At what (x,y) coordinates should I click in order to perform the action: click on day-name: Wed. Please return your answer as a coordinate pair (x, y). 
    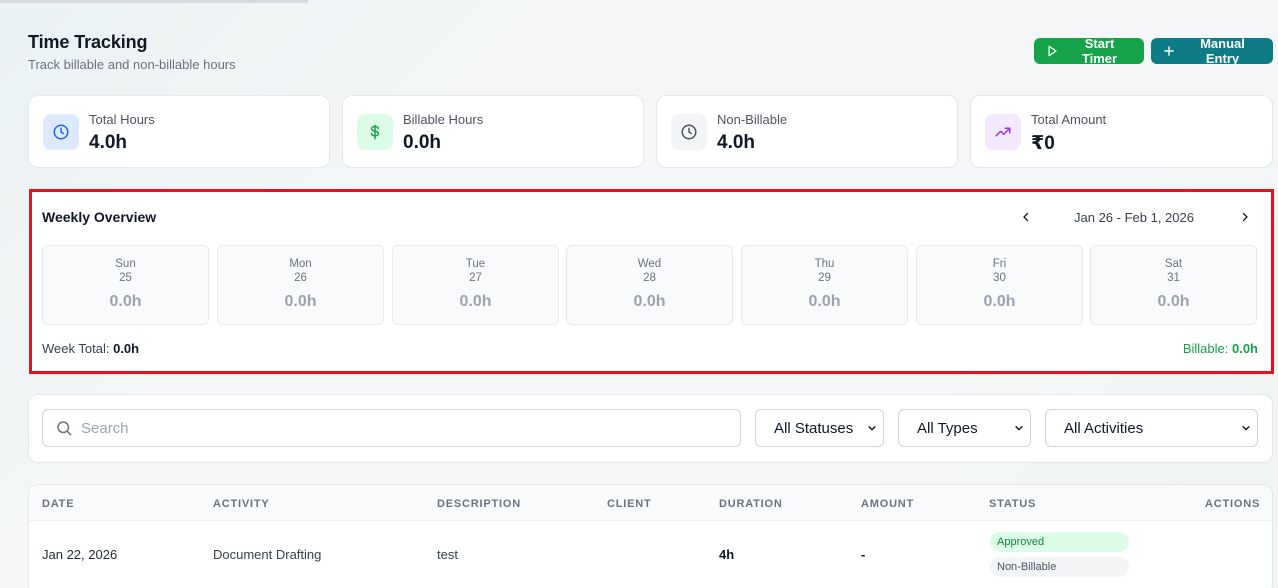
    Looking at the image, I should click on (649, 264).